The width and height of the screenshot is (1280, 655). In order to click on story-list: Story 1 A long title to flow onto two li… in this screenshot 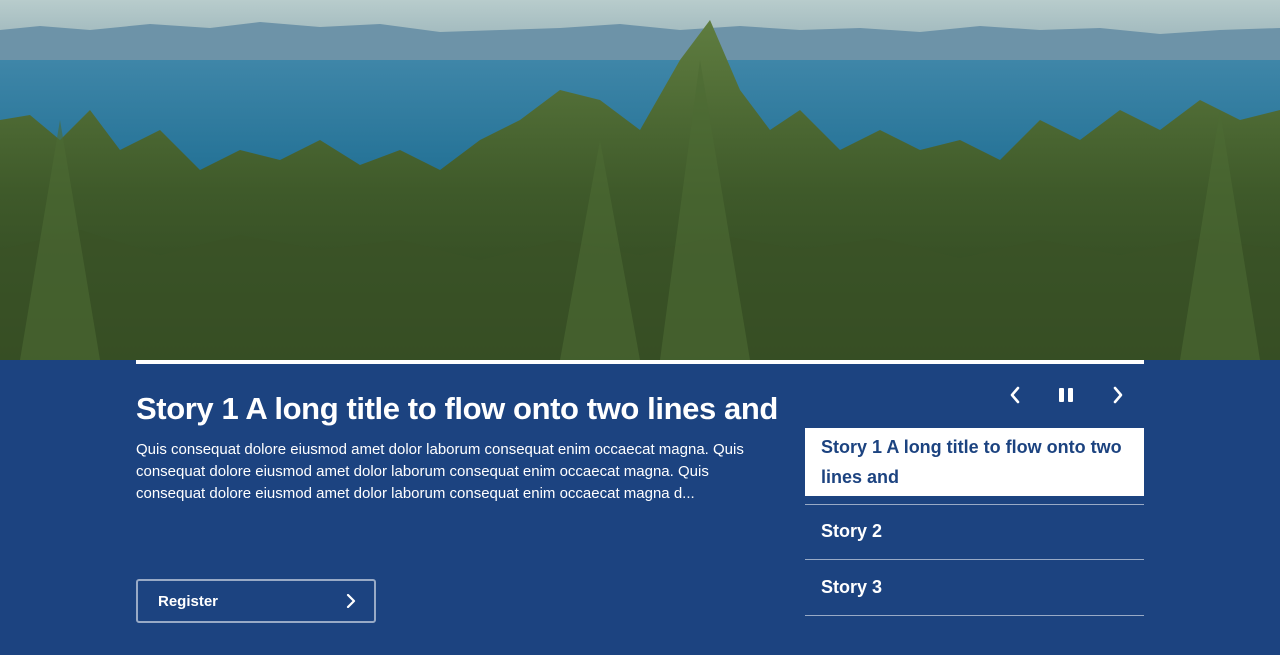, I will do `click(974, 522)`.